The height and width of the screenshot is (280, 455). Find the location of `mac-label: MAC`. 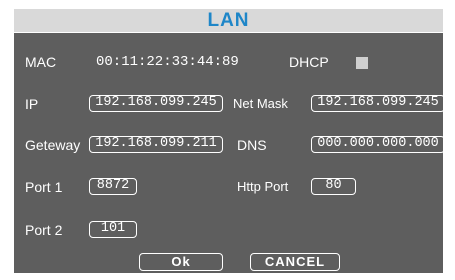

mac-label: MAC is located at coordinates (41, 62).